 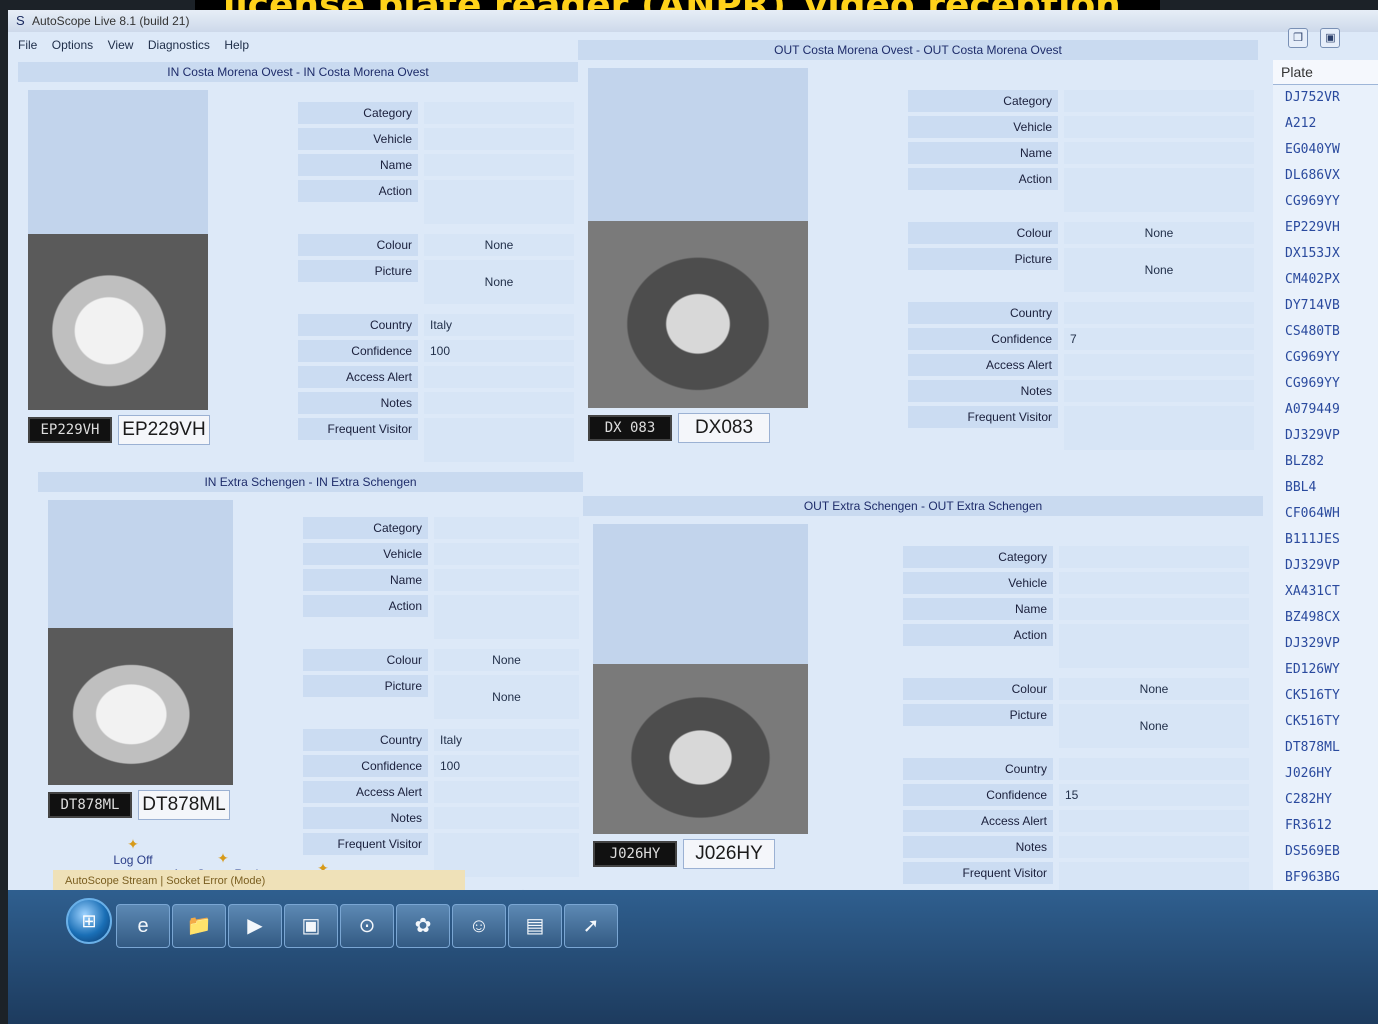 I want to click on taskbar-app-icon: e, so click(x=143, y=926).